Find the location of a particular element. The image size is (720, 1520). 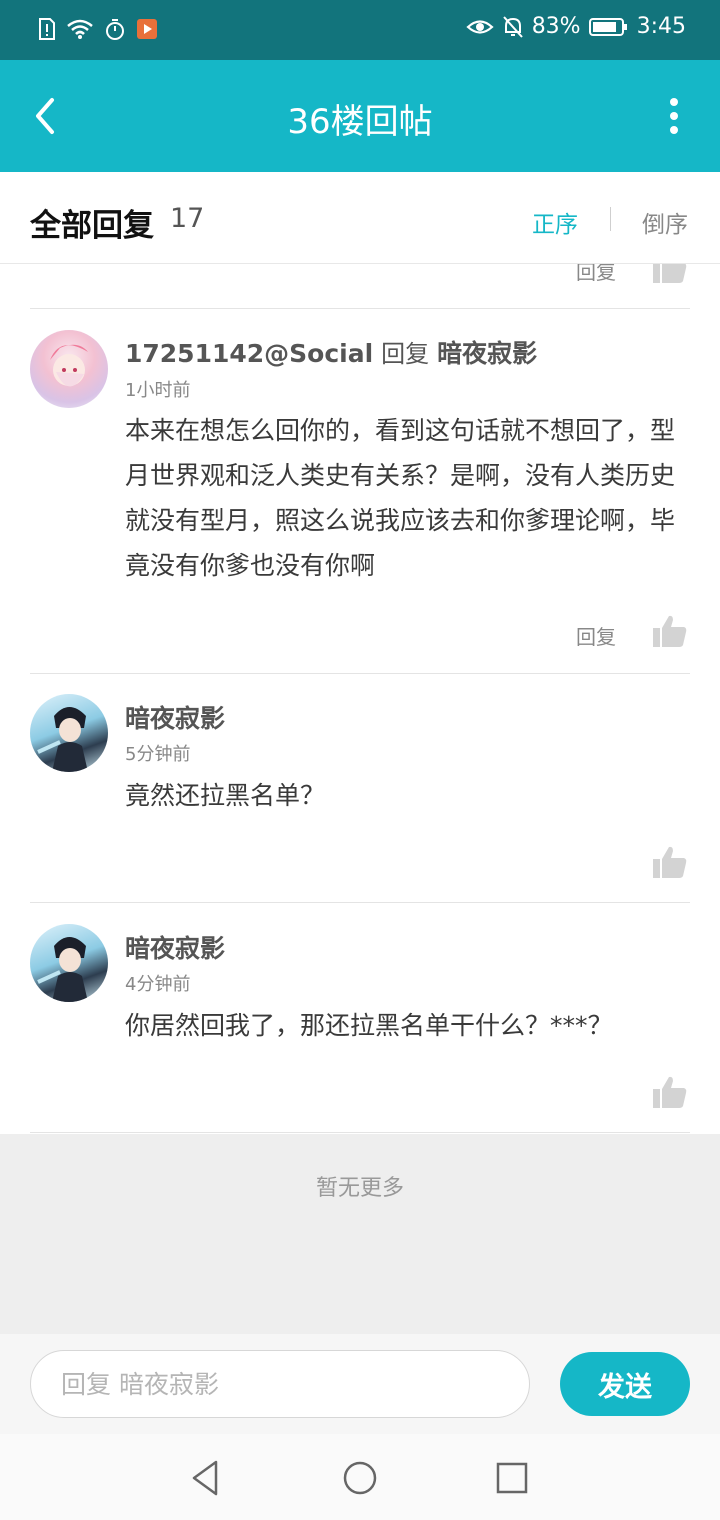

nav-home-icon is located at coordinates (360, 1478).